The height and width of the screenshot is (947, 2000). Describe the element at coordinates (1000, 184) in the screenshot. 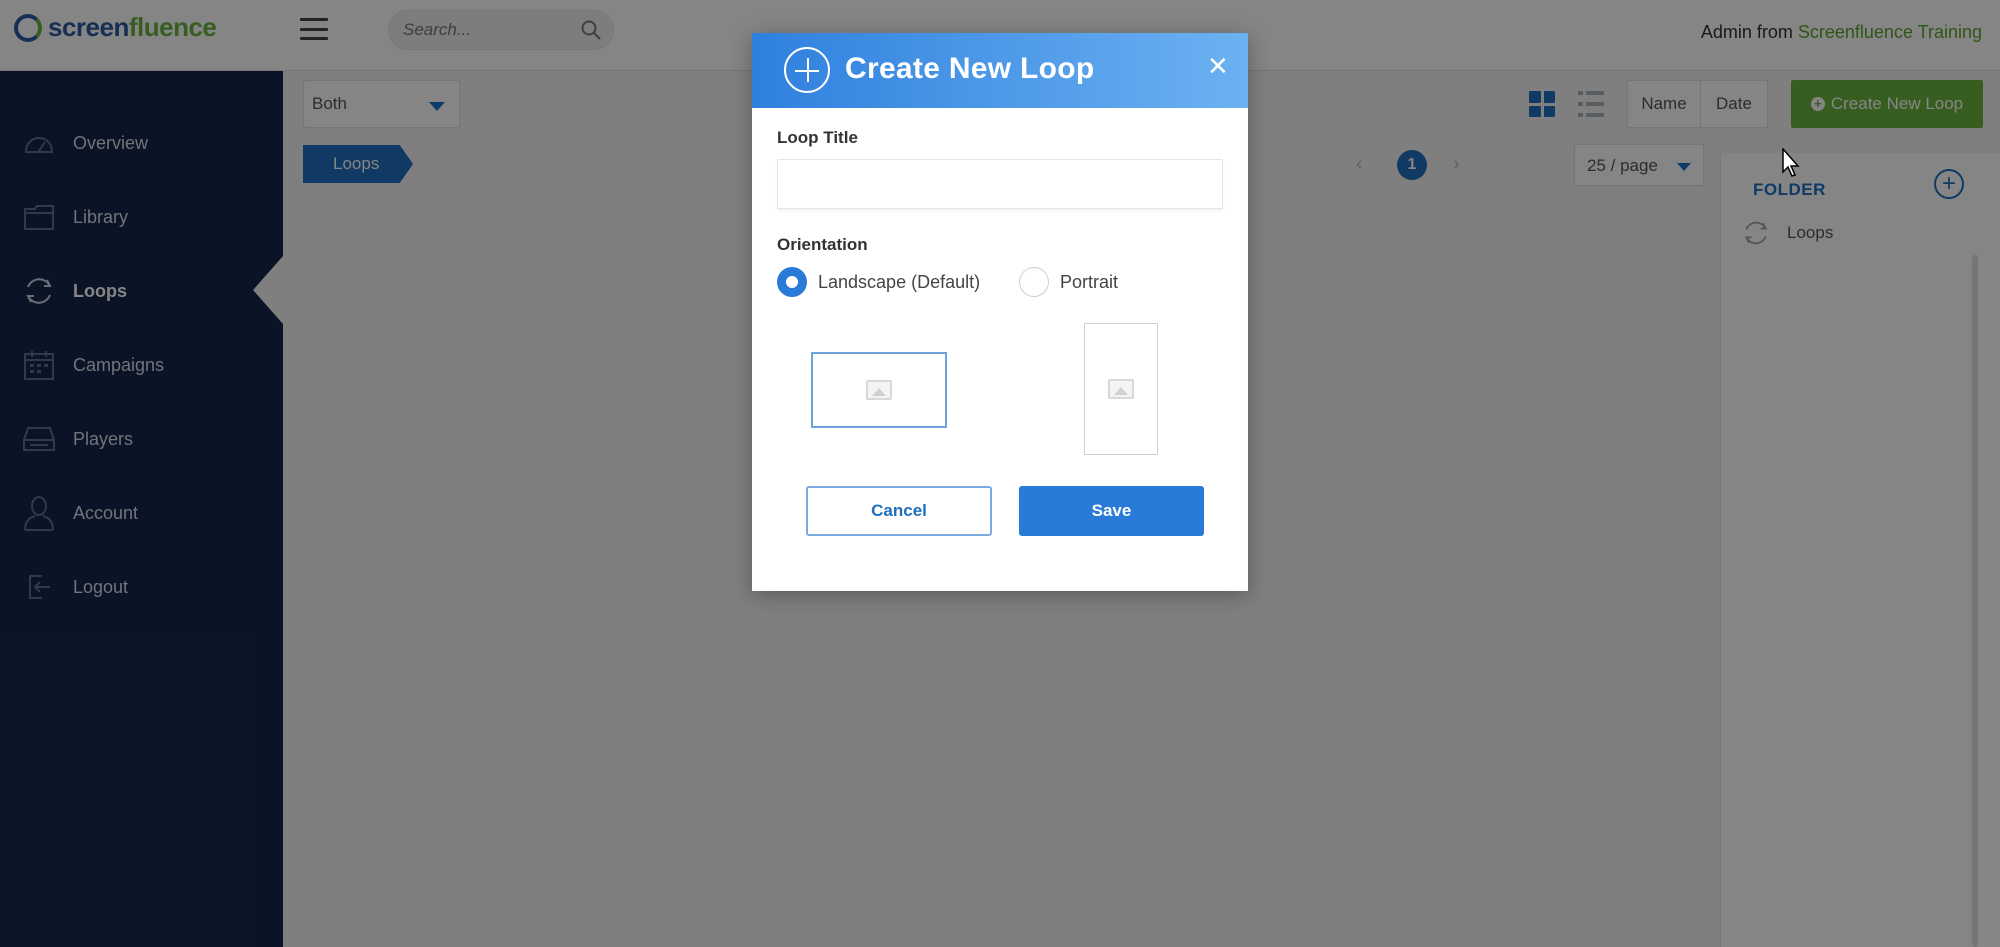

I see `loop-title-input` at that location.